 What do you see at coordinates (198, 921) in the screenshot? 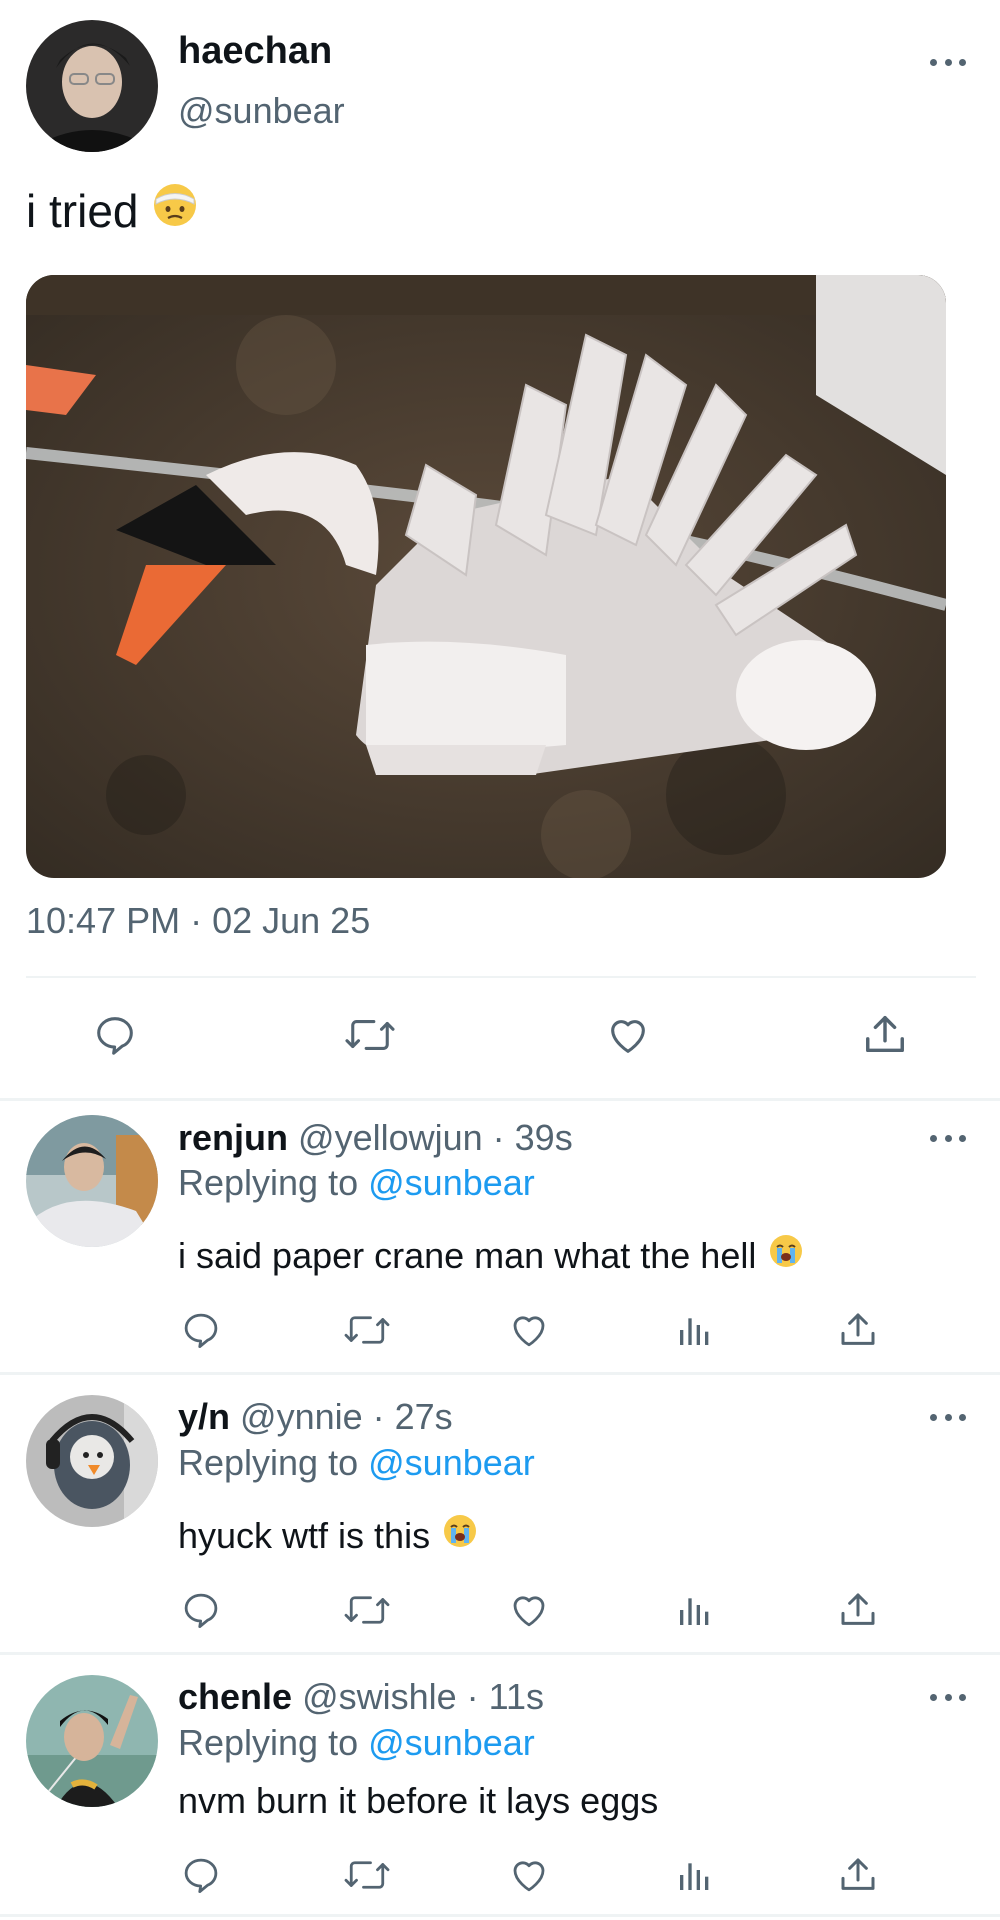
I see `tweet-timestamp: 10:47 PM · 02 Jun 25` at bounding box center [198, 921].